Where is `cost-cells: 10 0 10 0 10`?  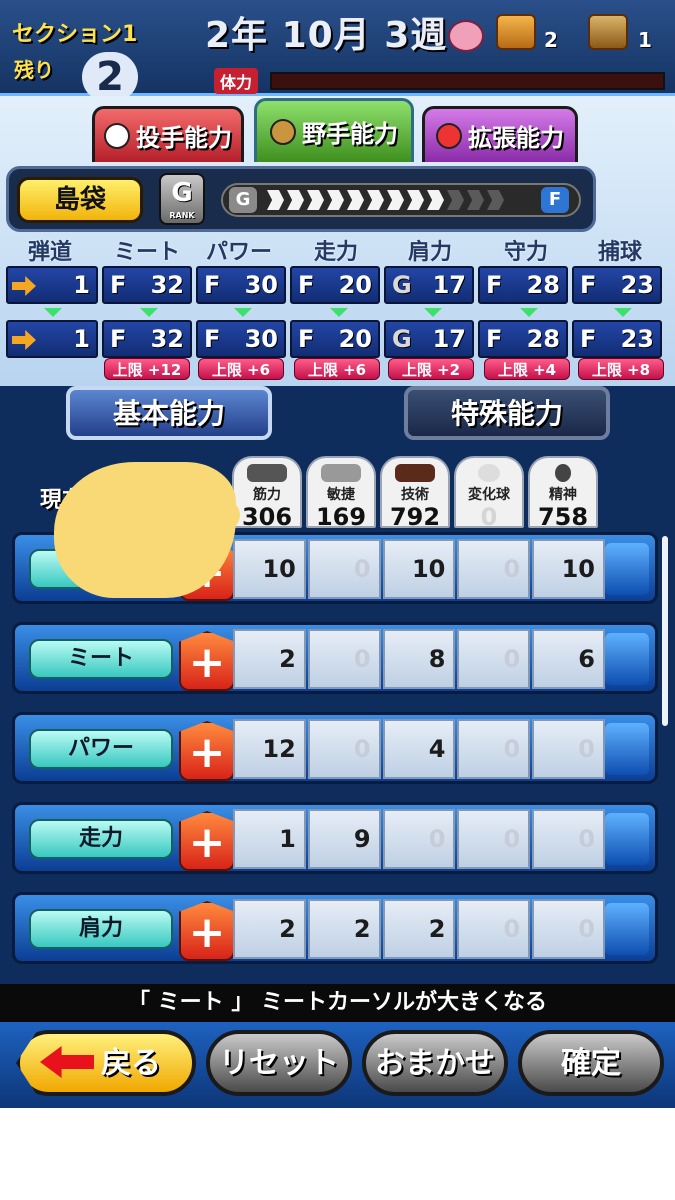 cost-cells: 10 0 10 0 10 is located at coordinates (419, 569).